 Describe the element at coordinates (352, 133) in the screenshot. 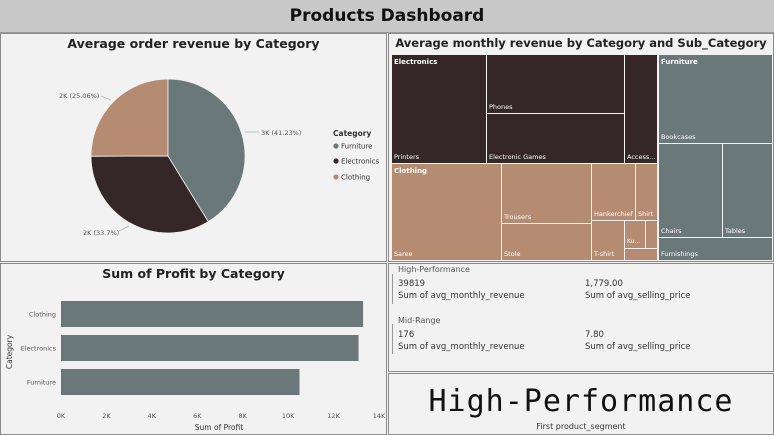

I see `pie-legend-title: Category` at that location.